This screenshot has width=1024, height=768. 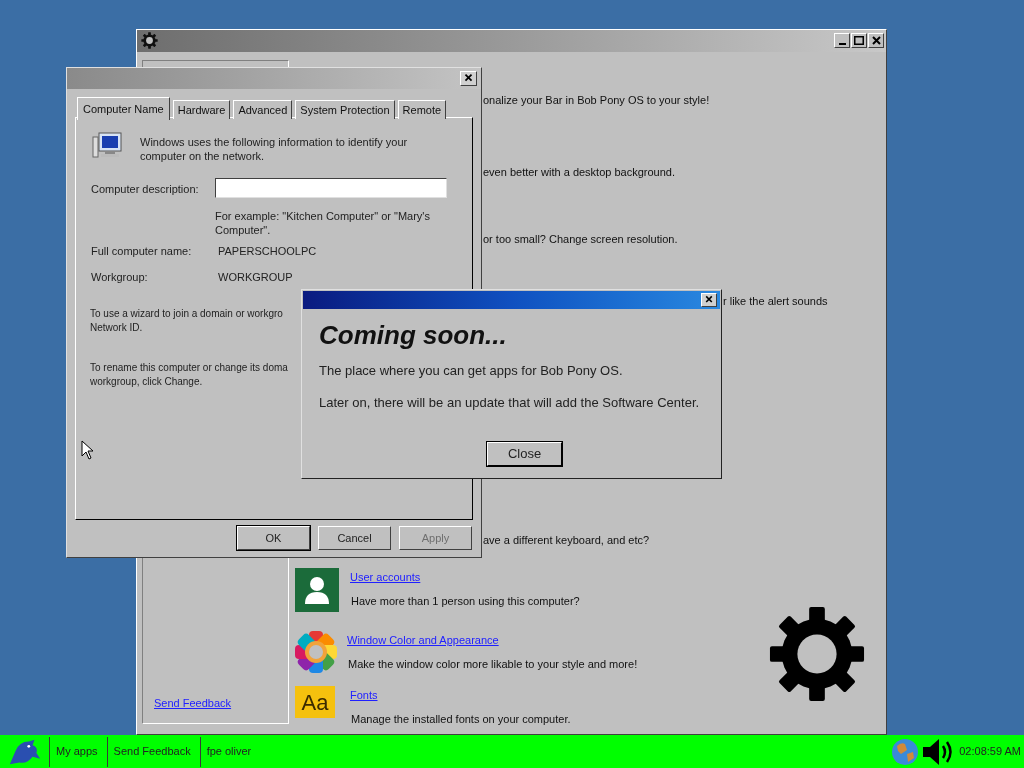 I want to click on cursor-icon, so click(x=87, y=450).